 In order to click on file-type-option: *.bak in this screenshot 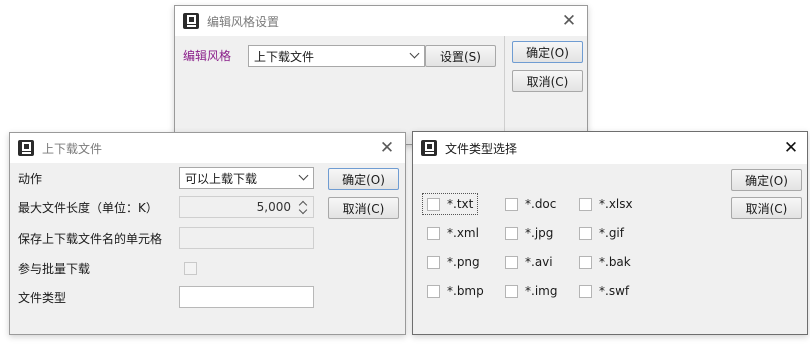, I will do `click(605, 262)`.